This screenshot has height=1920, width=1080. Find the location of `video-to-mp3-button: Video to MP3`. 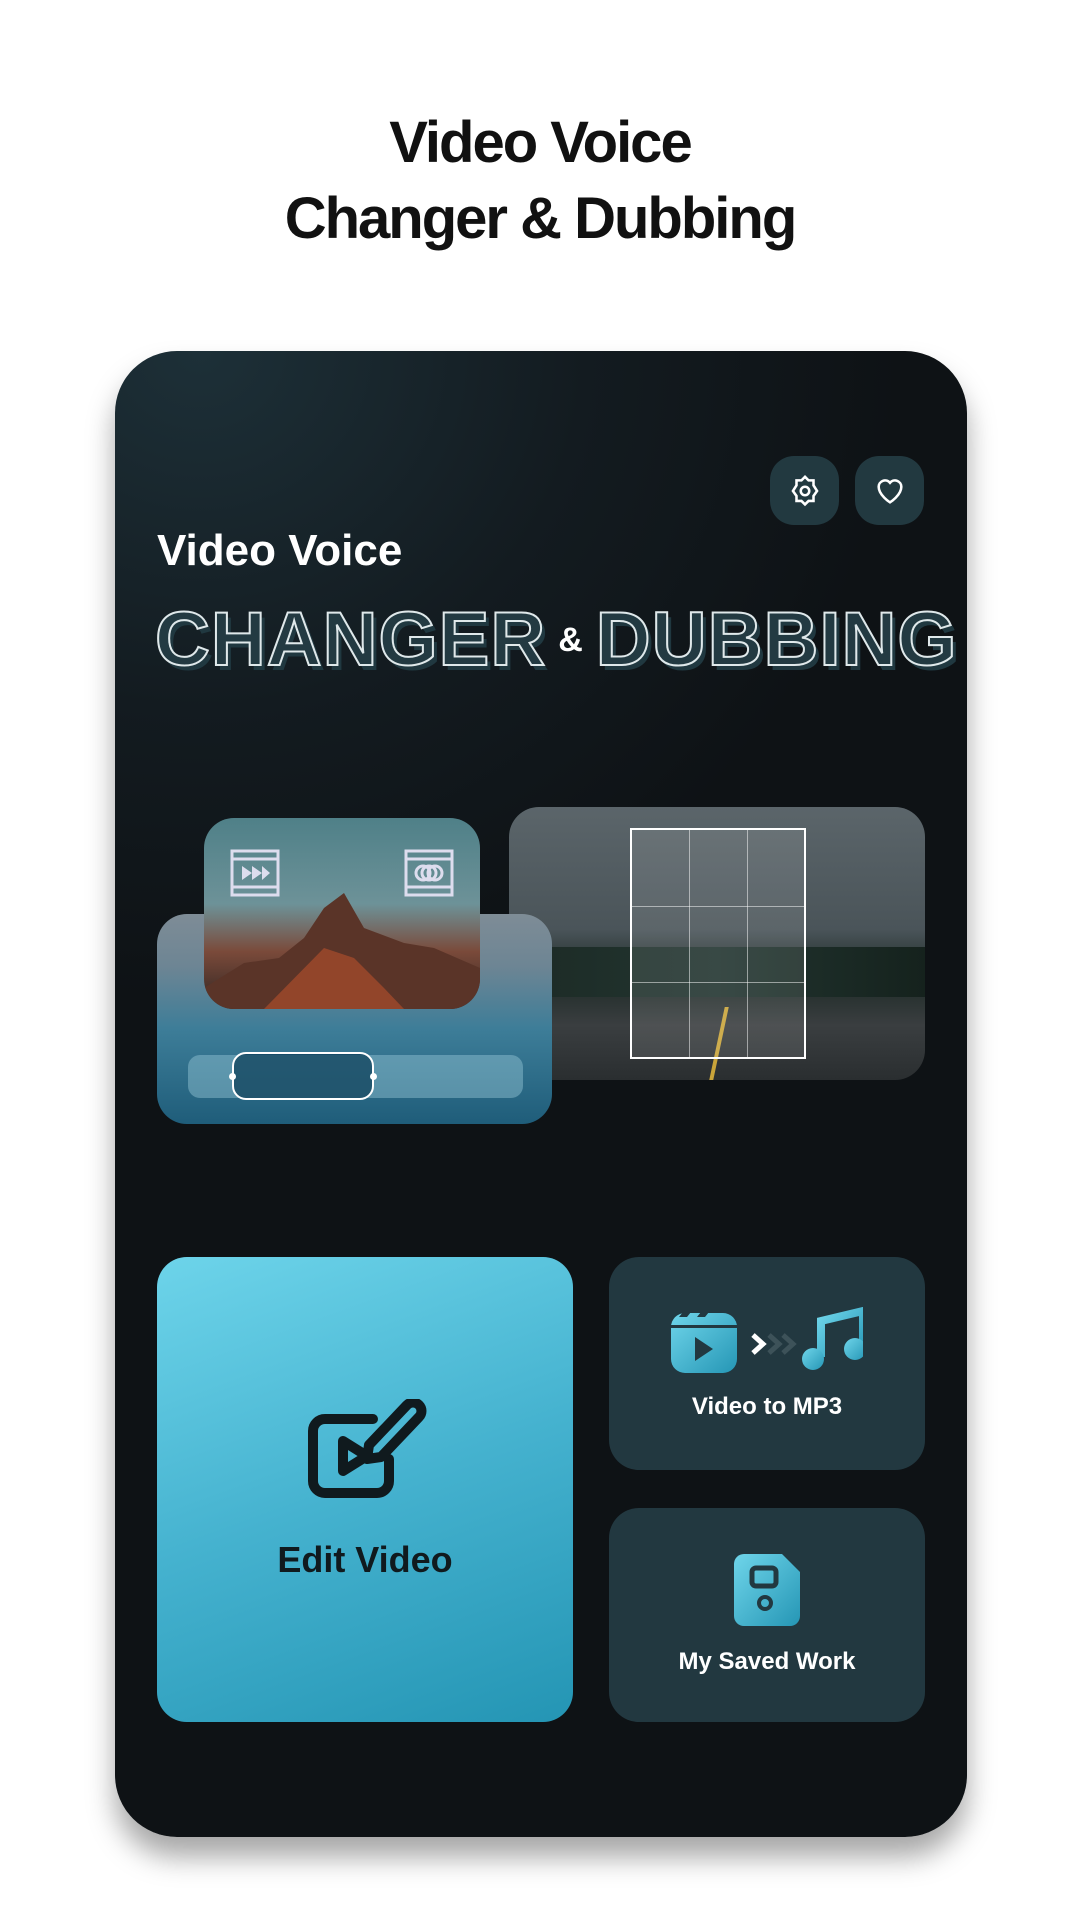

video-to-mp3-button: Video to MP3 is located at coordinates (767, 1363).